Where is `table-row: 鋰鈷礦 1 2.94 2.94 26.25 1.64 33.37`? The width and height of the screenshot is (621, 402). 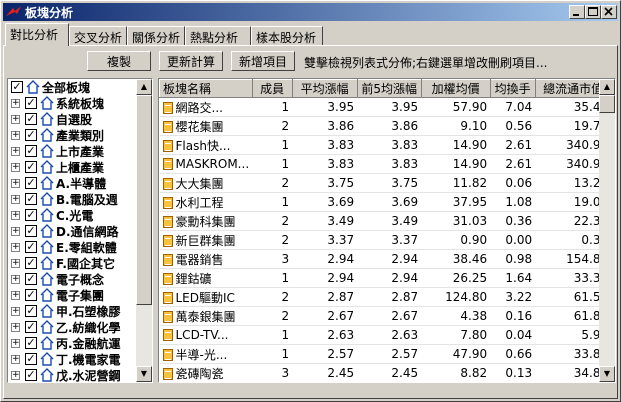
table-row: 鋰鈷礦 1 2.94 2.94 26.25 1.64 33.37 is located at coordinates (385, 278).